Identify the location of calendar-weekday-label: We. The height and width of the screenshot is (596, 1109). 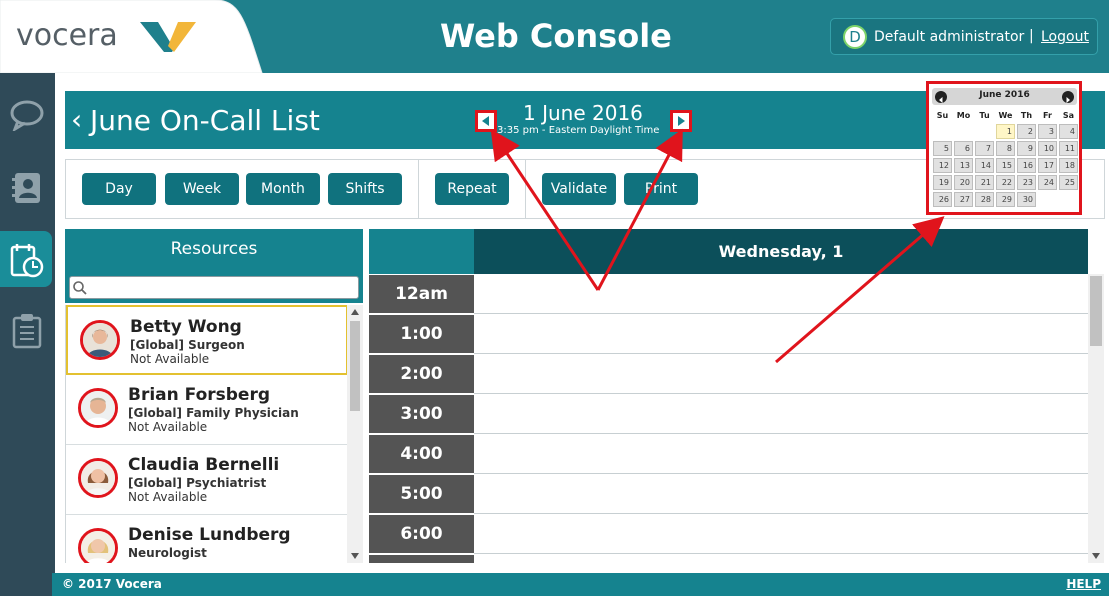
(1005, 115).